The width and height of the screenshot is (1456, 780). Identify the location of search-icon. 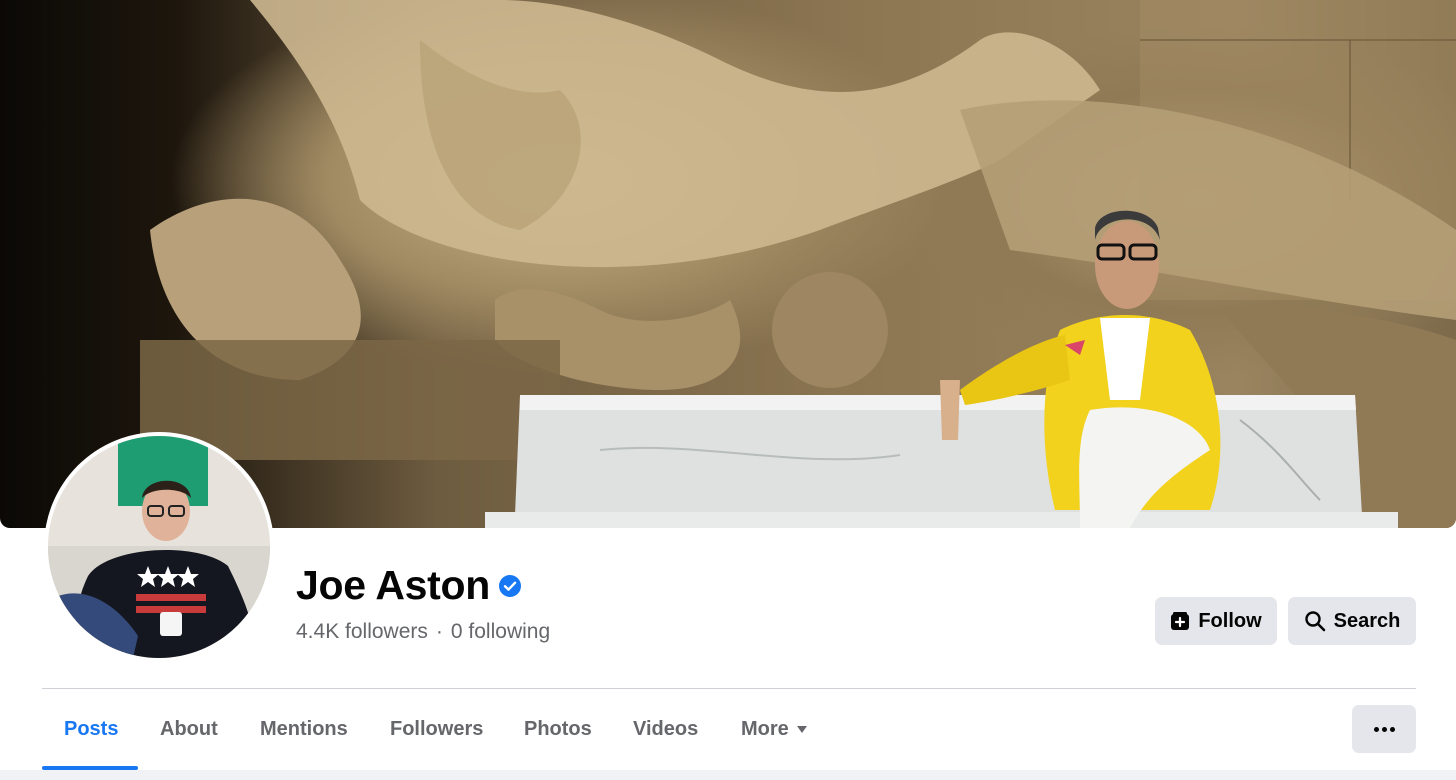
(1314, 621).